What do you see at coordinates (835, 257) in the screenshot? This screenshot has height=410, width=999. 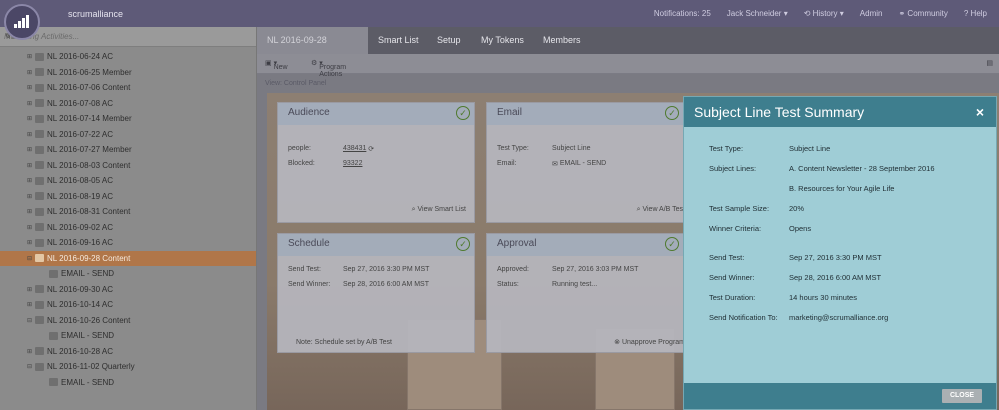 I see `summary-value: Sep 27, 2016 3:30 PM MST` at bounding box center [835, 257].